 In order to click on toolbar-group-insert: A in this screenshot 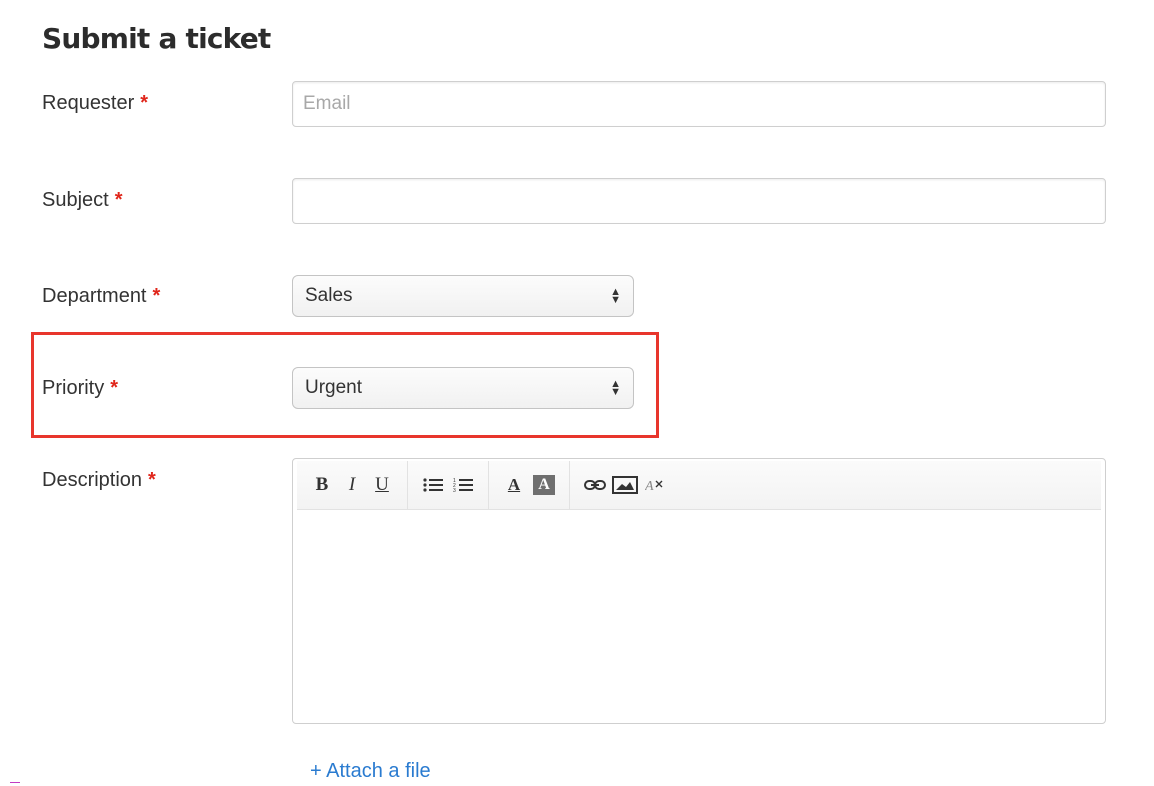, I will do `click(625, 485)`.